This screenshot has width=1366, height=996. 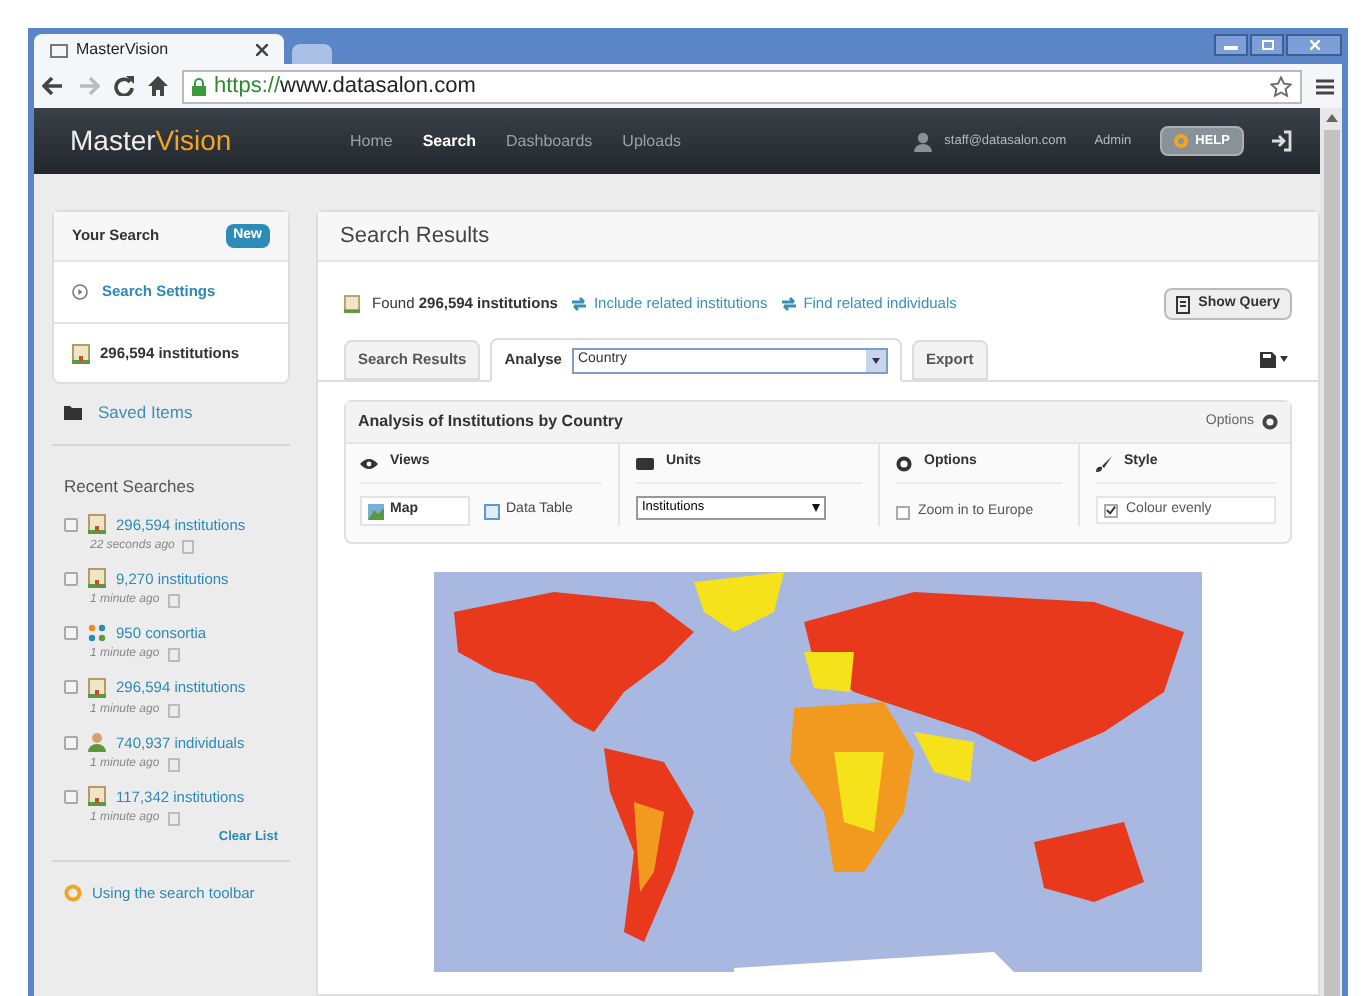 I want to click on saved-items-link: Saved Items, so click(x=171, y=413).